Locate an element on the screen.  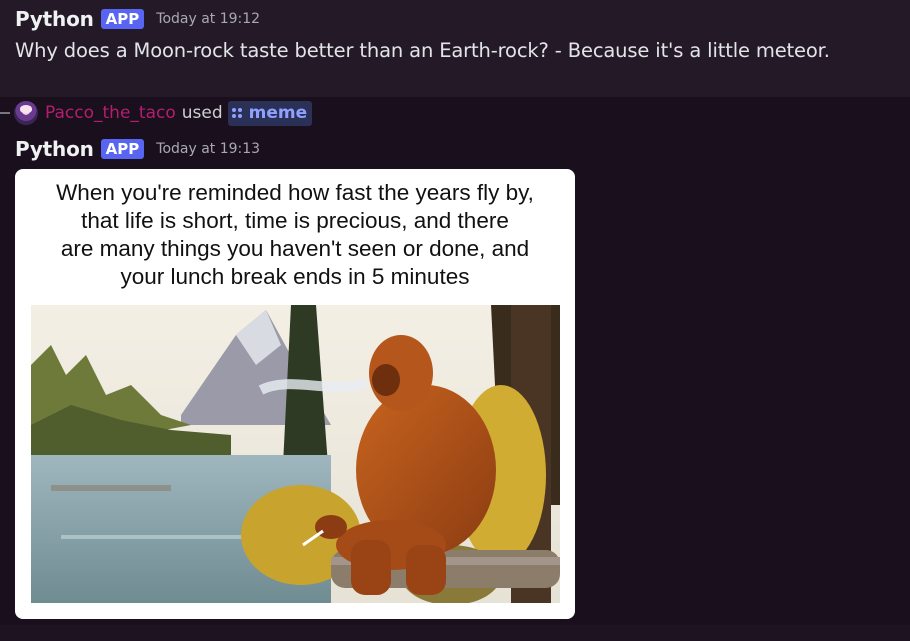
timestamp: Today at 19:13 is located at coordinates (208, 149).